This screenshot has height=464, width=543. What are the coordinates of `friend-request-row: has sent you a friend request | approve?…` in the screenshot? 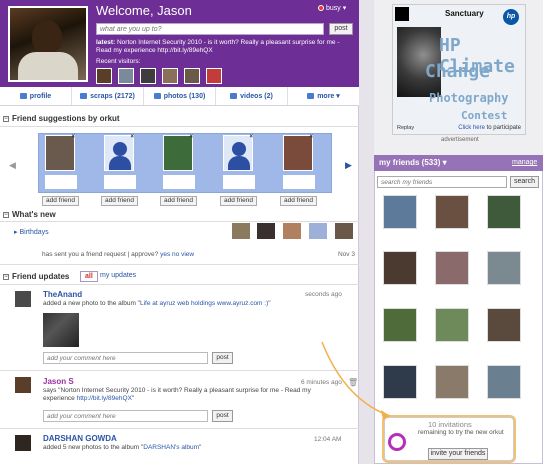 It's located at (118, 254).